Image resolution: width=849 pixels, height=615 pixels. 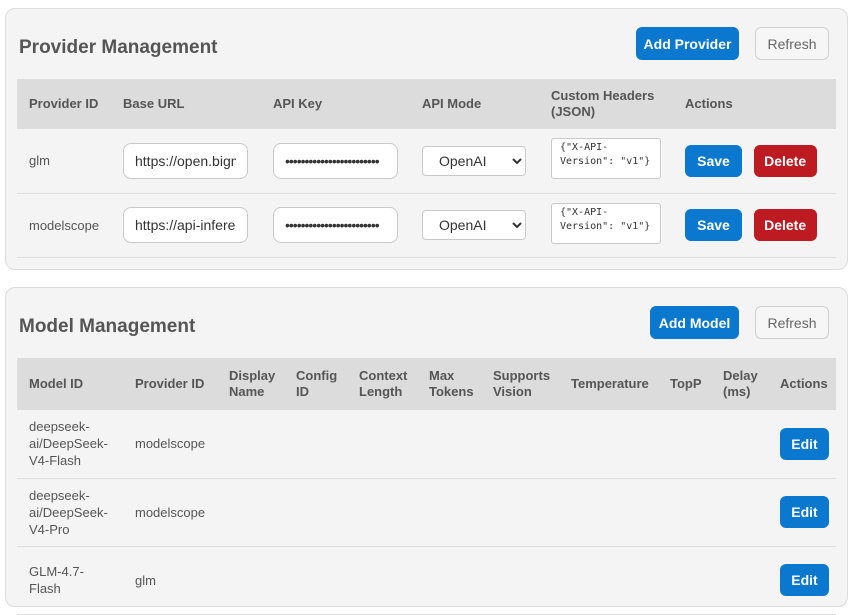 I want to click on col-topp: TopP, so click(x=684, y=384).